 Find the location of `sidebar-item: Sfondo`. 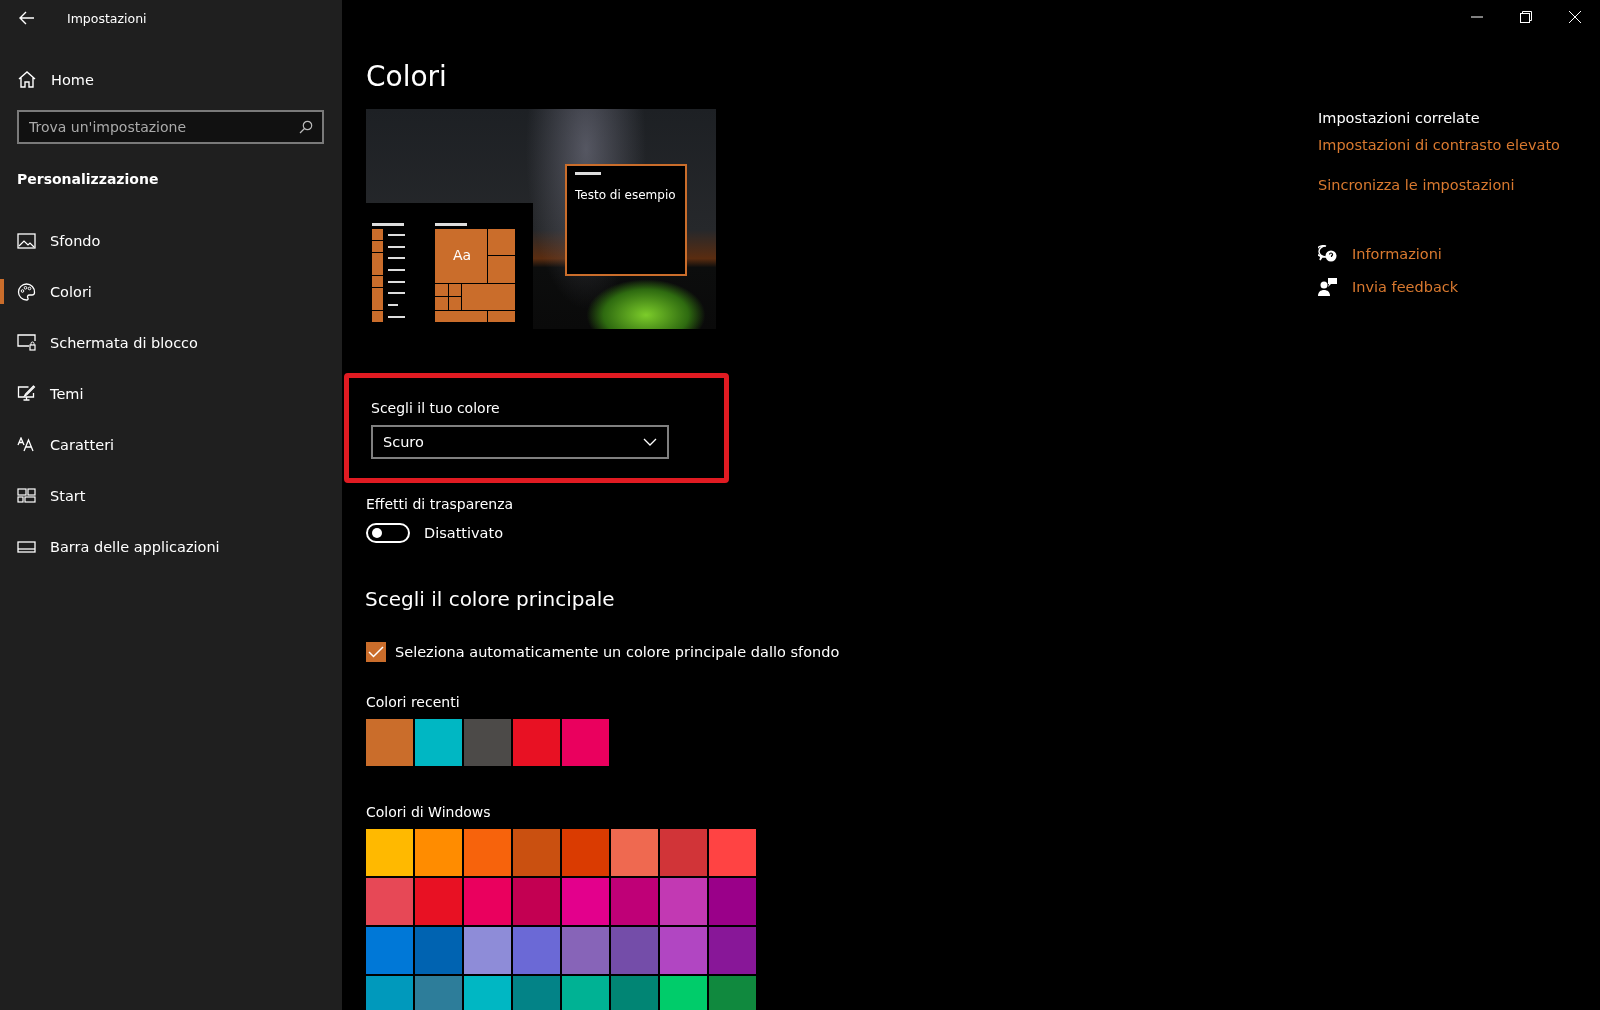

sidebar-item: Sfondo is located at coordinates (171, 240).